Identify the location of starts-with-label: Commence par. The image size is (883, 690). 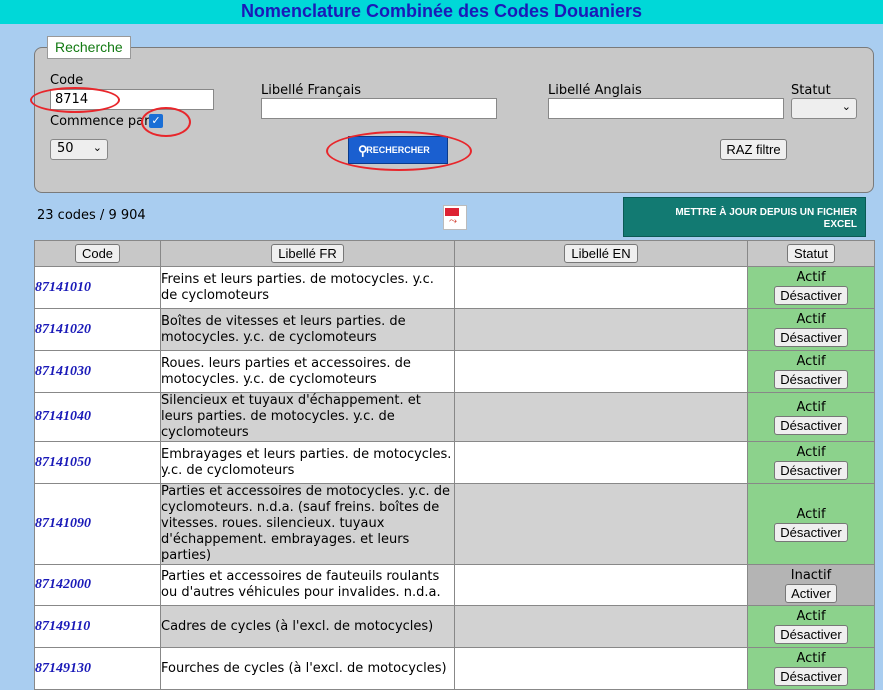
(100, 121).